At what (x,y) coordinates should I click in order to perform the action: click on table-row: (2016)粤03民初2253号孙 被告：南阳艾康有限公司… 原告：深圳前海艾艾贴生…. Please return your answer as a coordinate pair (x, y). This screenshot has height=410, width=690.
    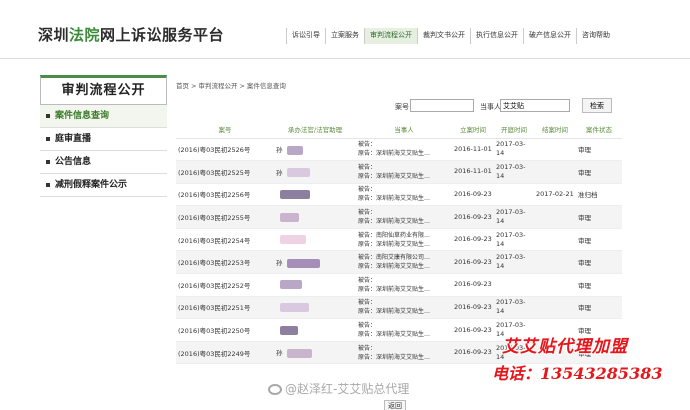
    Looking at the image, I should click on (399, 262).